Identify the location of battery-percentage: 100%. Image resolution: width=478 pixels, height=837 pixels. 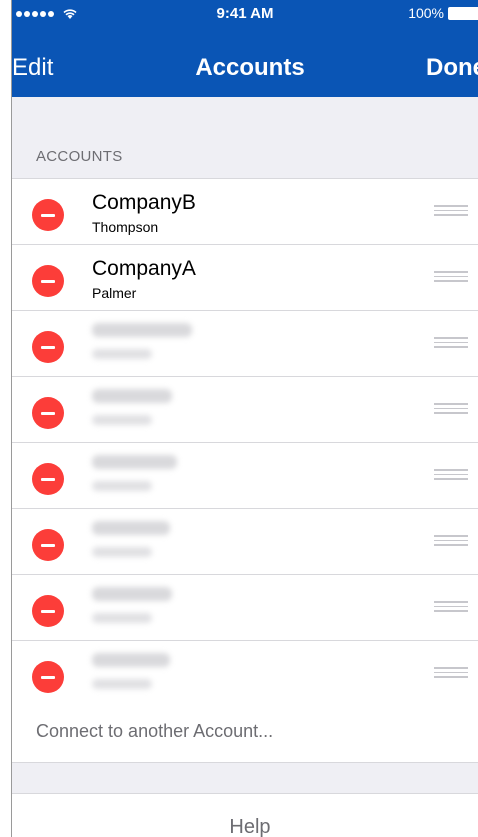
(426, 13).